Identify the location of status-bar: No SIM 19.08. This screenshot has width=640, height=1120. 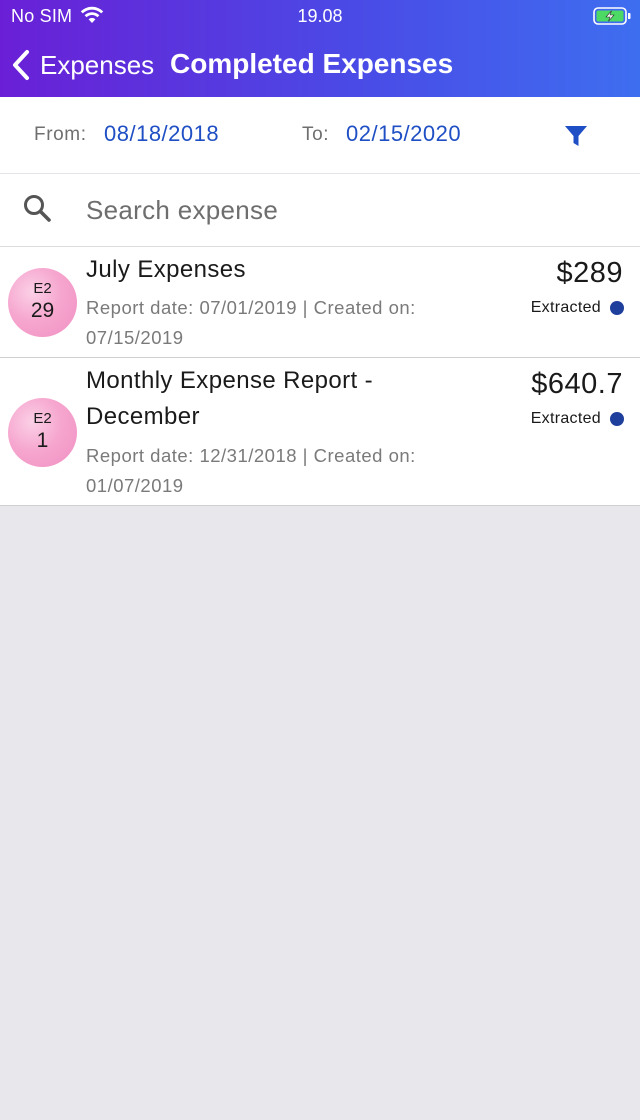
(320, 17).